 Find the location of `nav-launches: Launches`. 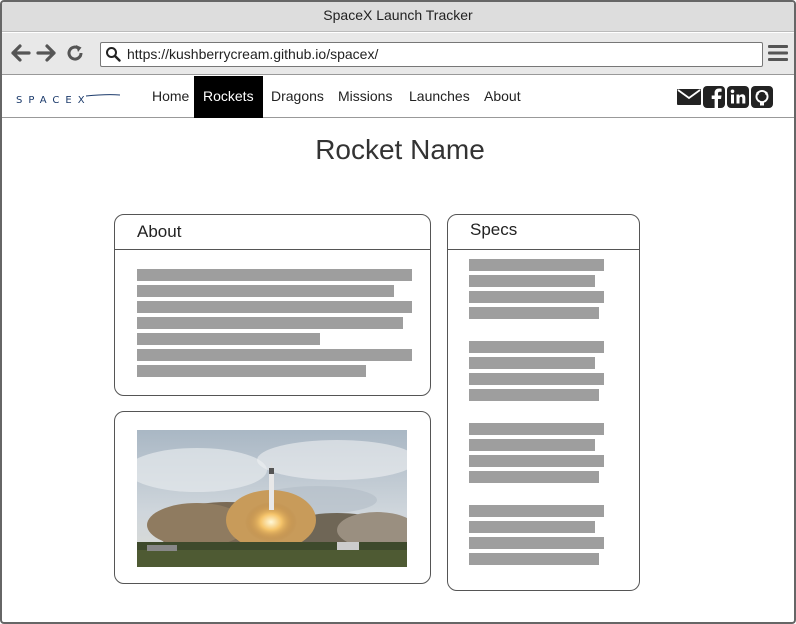

nav-launches: Launches is located at coordinates (439, 97).